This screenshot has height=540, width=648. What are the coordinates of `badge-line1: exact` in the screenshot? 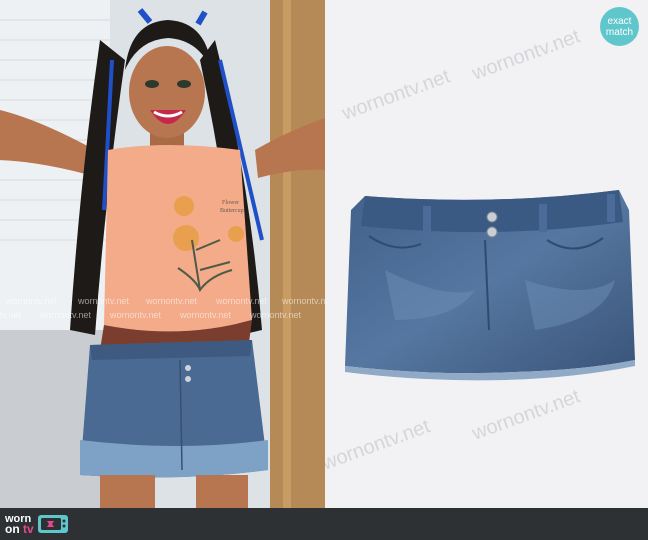 It's located at (619, 21).